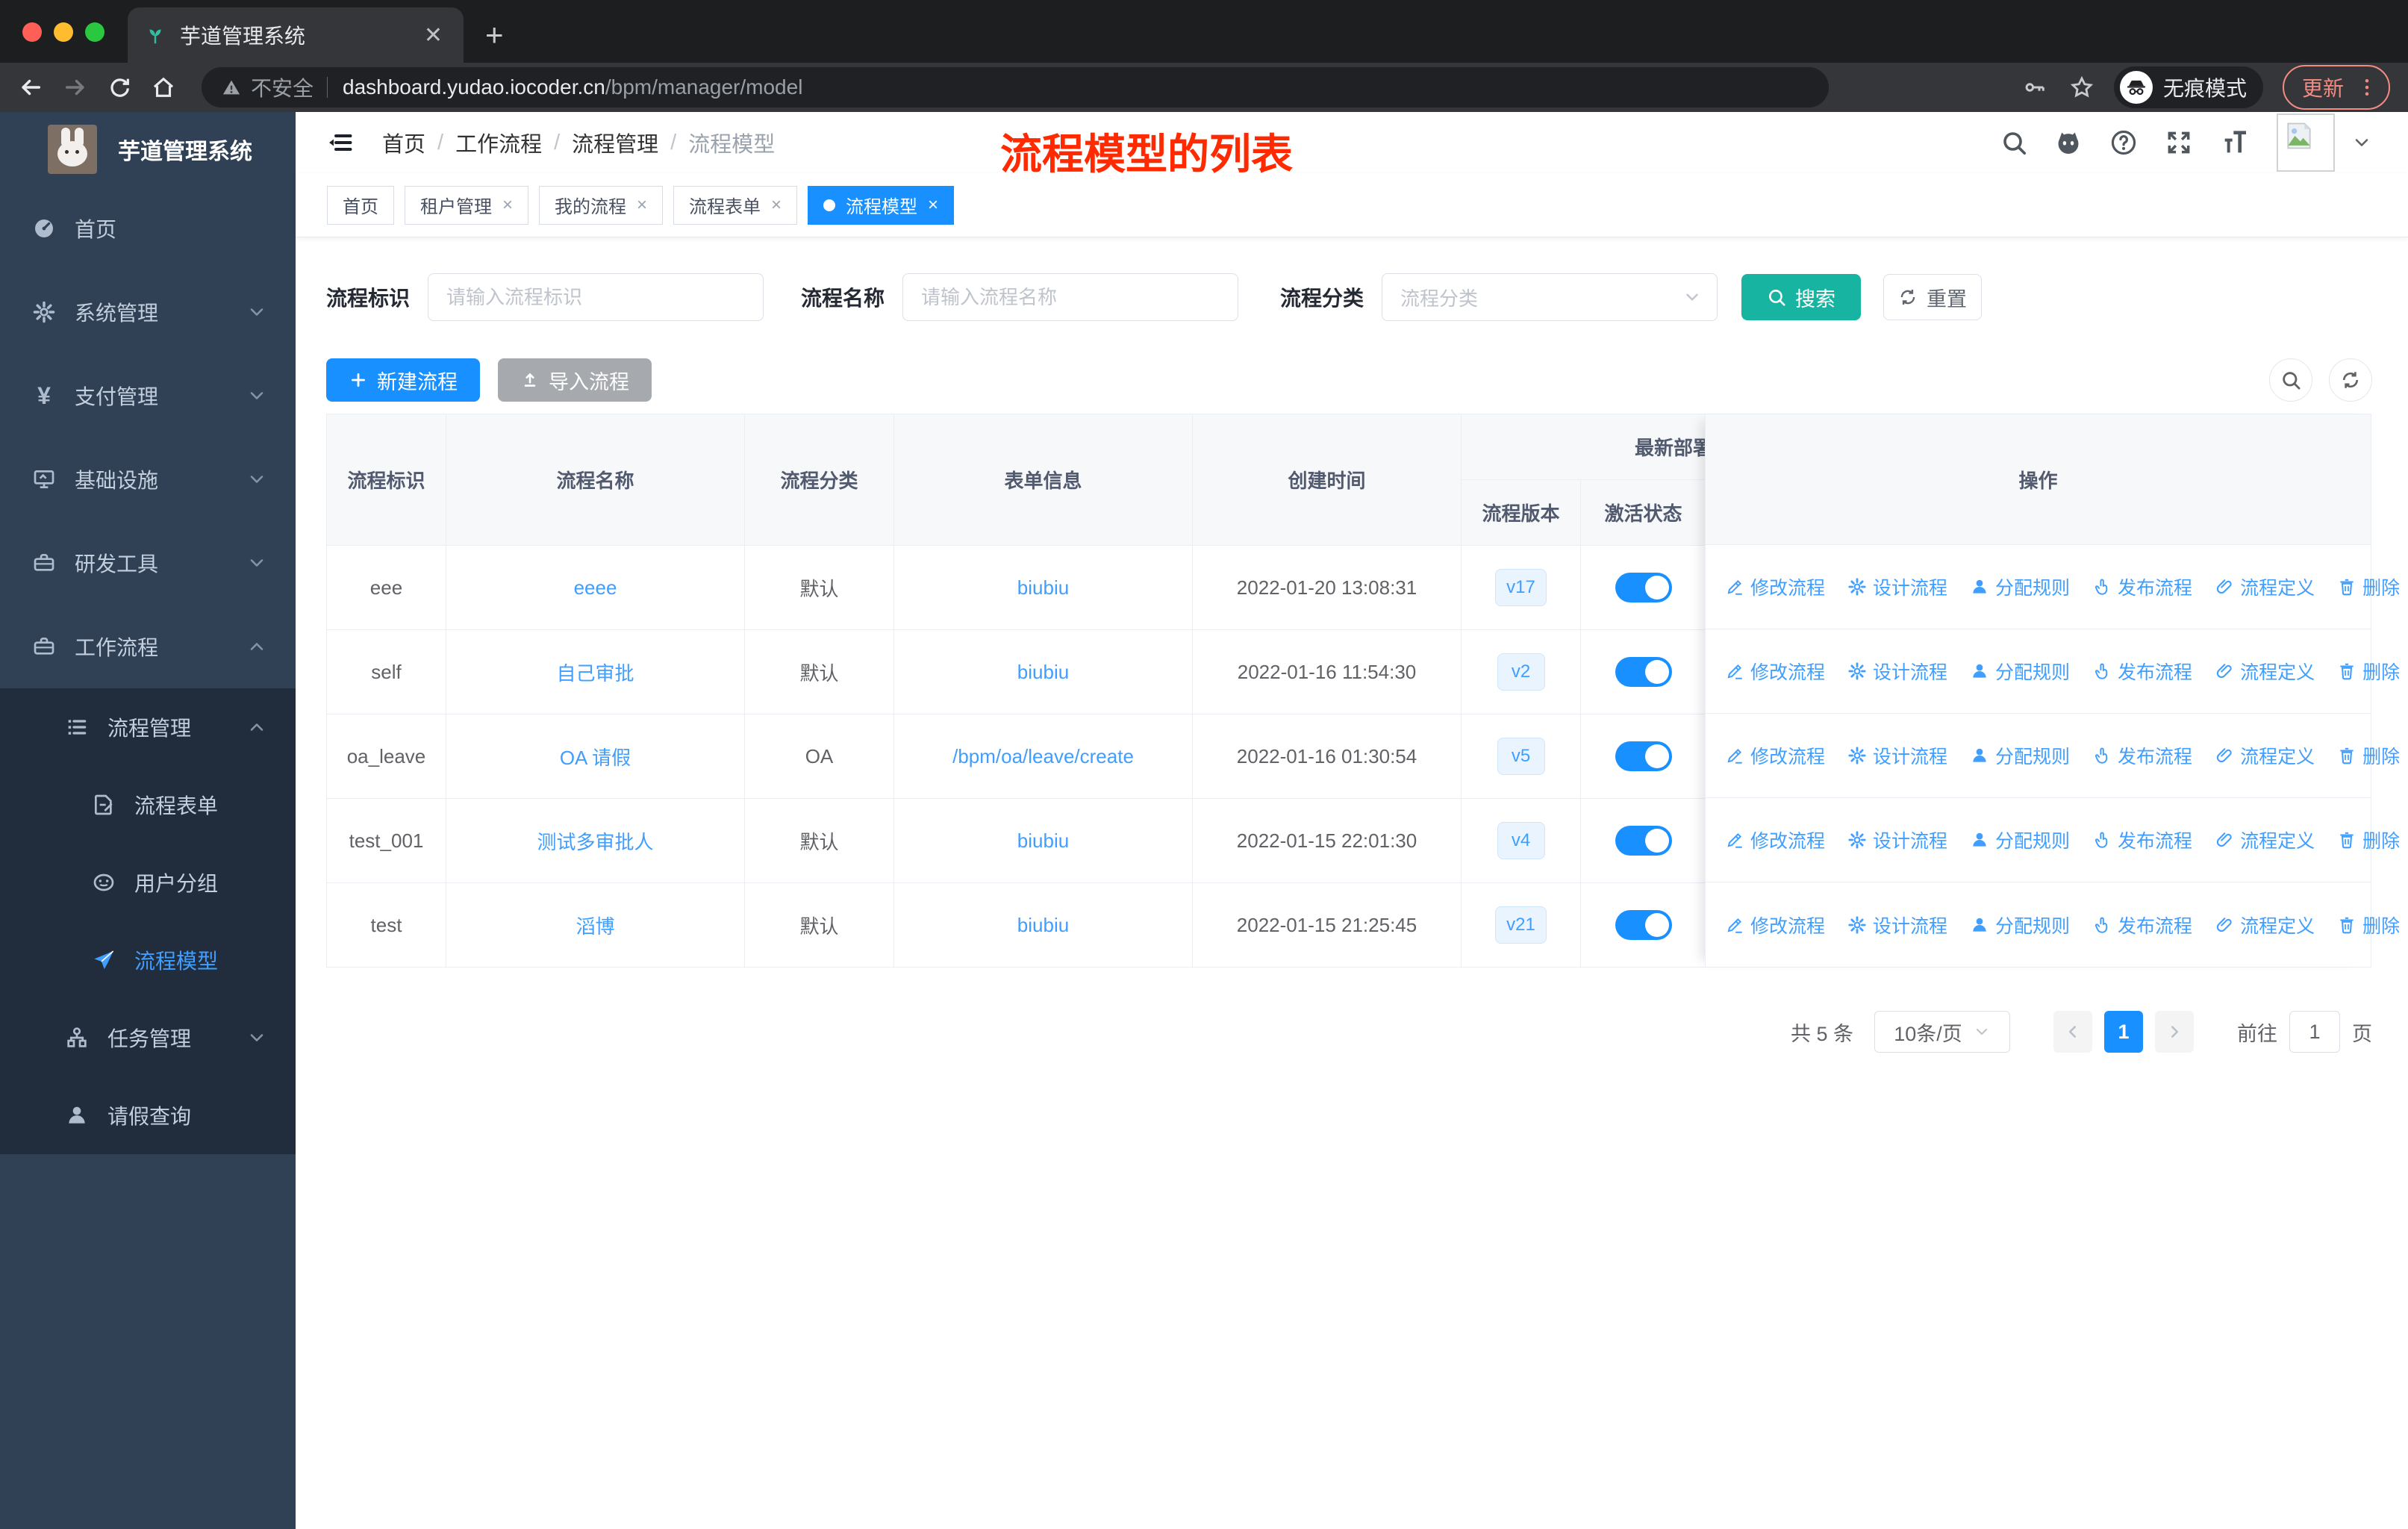  What do you see at coordinates (148, 563) in the screenshot?
I see `sidebar-item-devtools: 研发工具` at bounding box center [148, 563].